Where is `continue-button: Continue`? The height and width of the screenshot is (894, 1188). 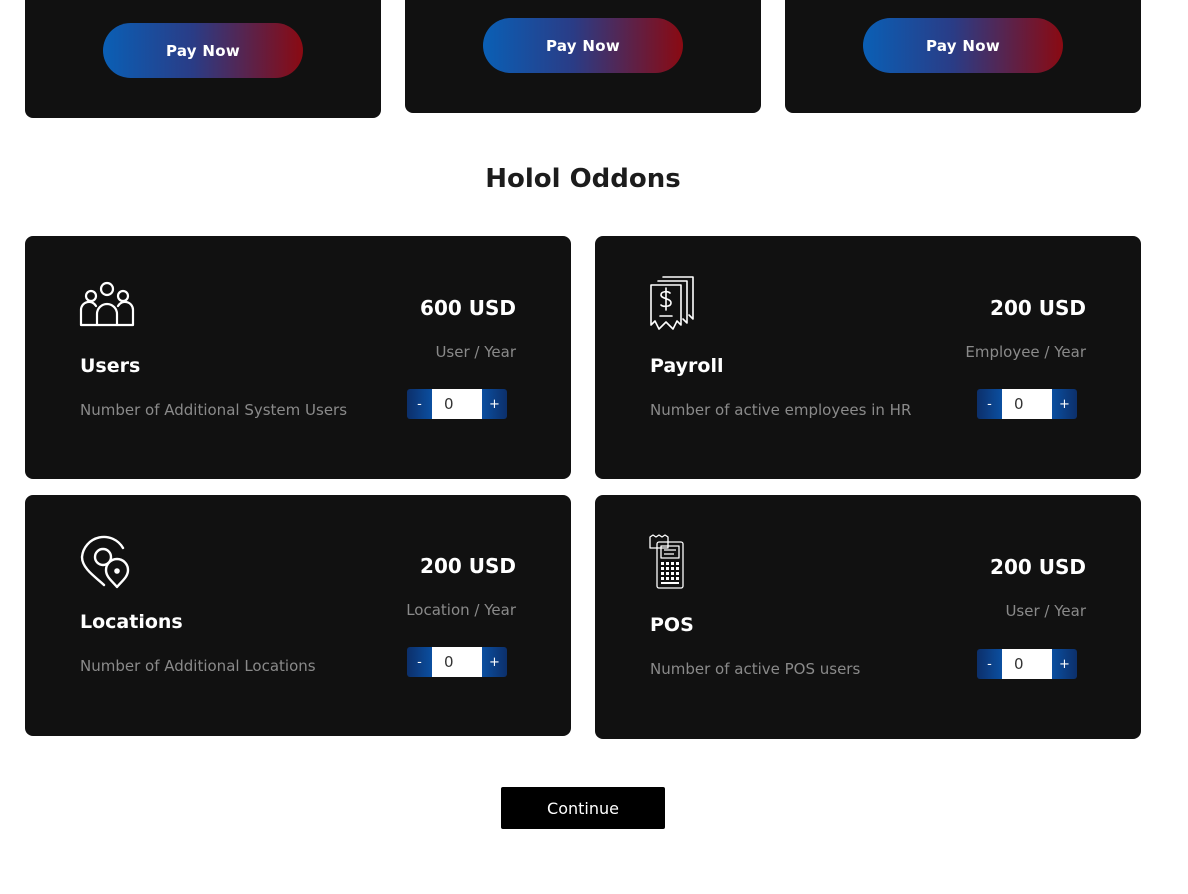
continue-button: Continue is located at coordinates (583, 808).